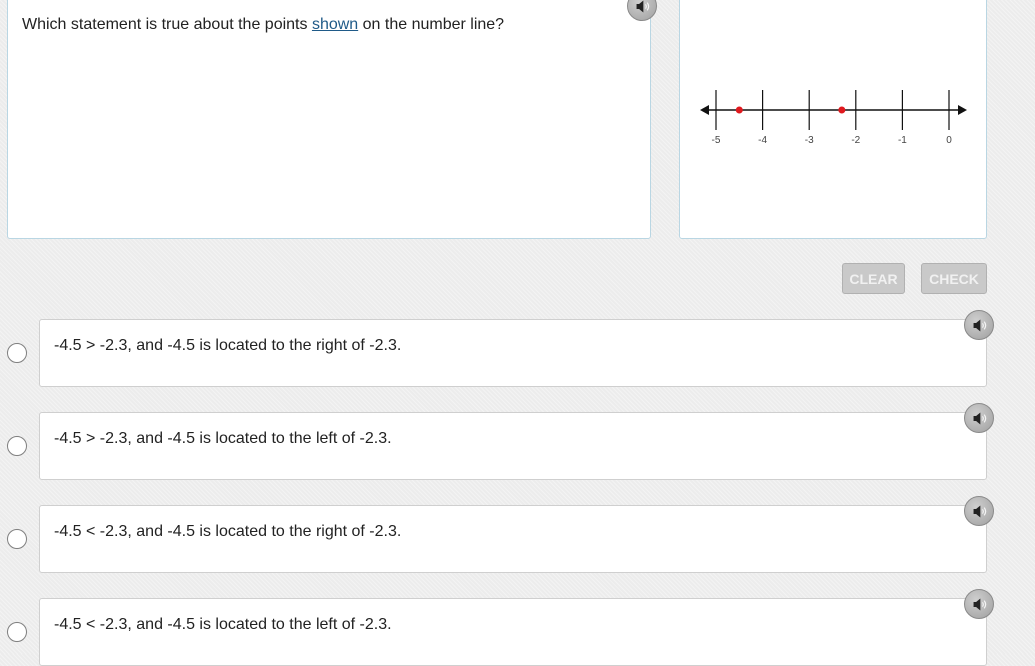  Describe the element at coordinates (962, 110) in the screenshot. I see `right-arrow` at that location.